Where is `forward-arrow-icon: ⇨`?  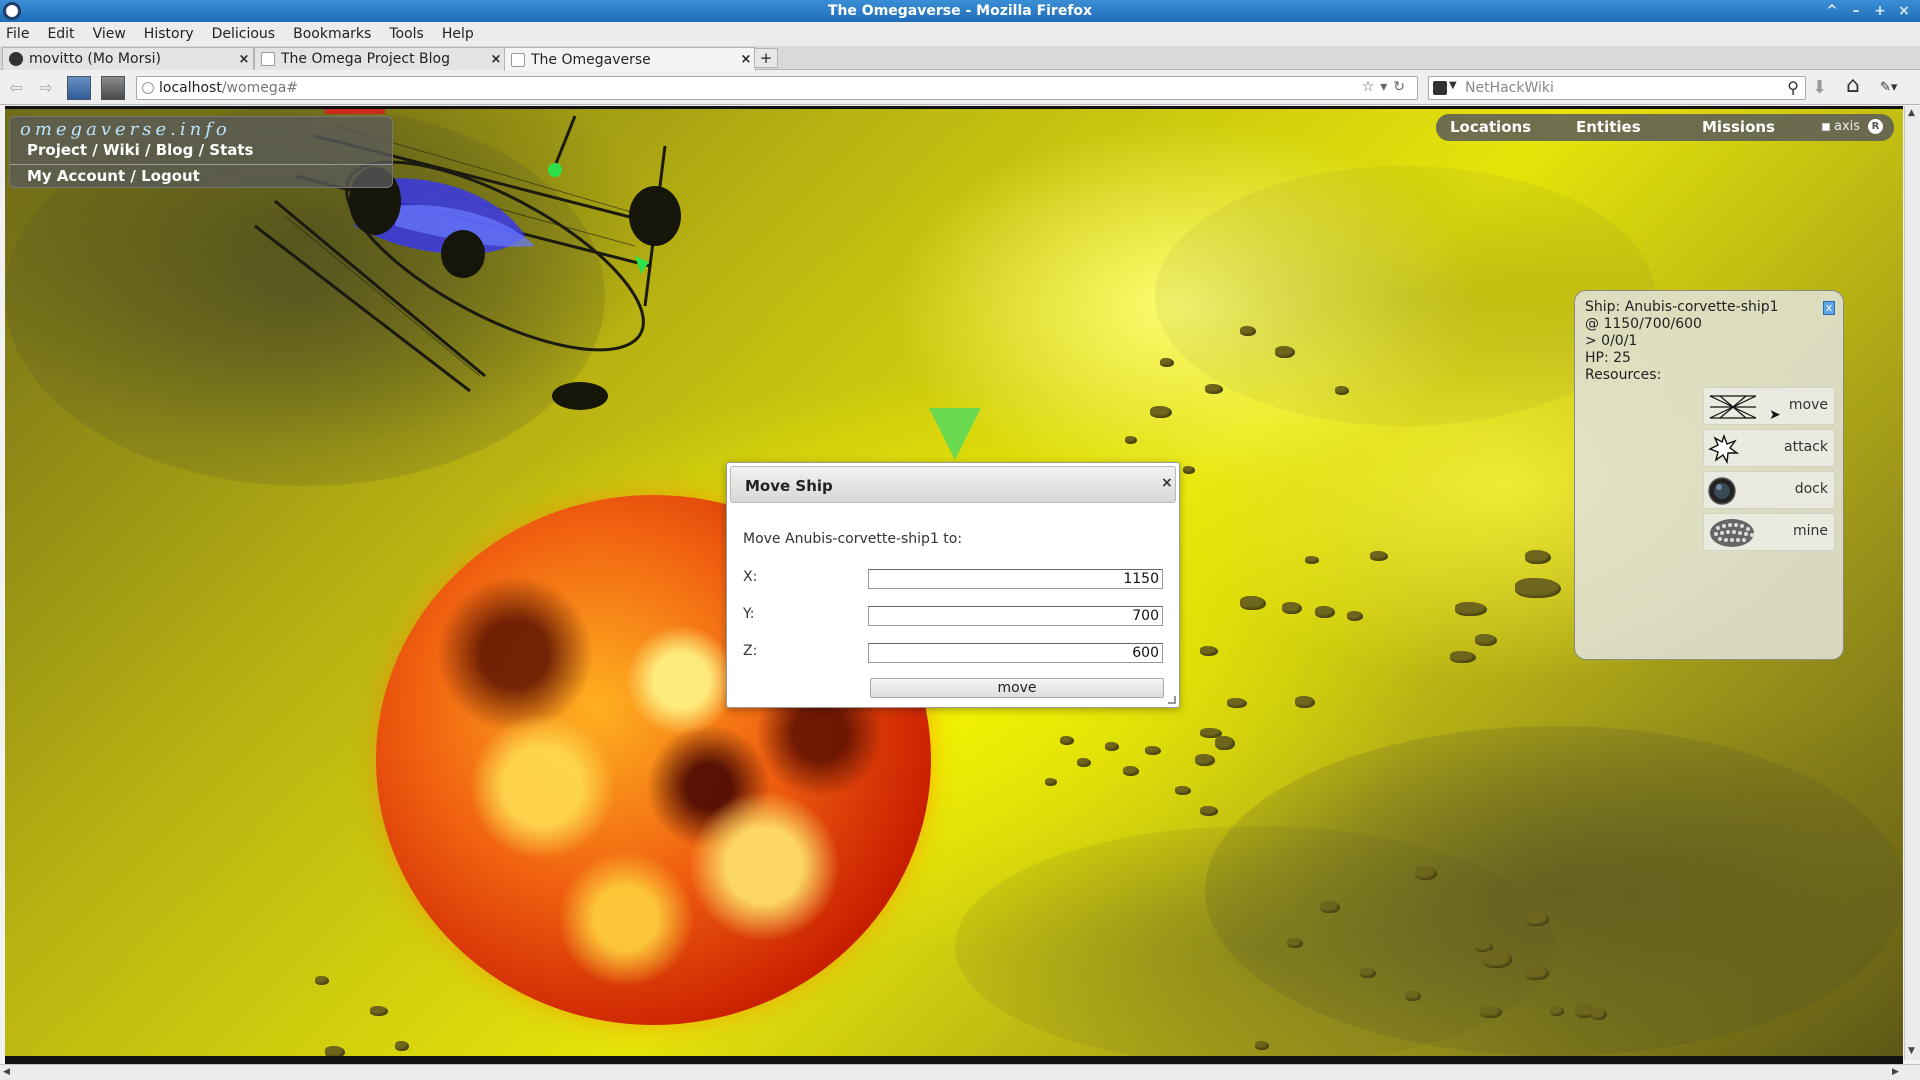 forward-arrow-icon: ⇨ is located at coordinates (46, 88).